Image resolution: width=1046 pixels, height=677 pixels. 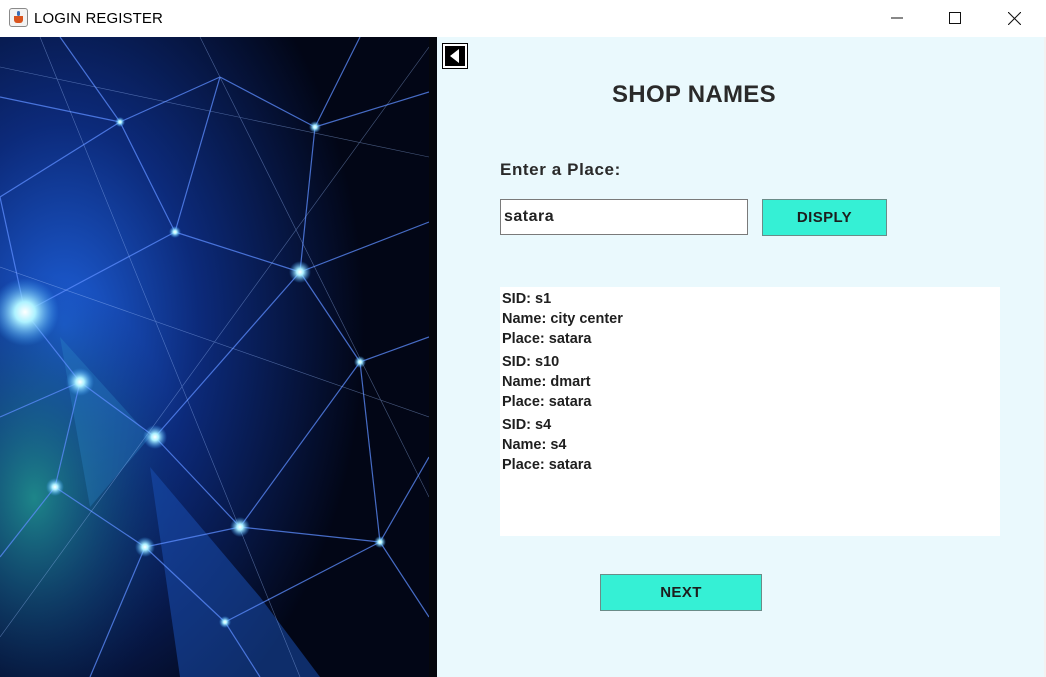 I want to click on page-title: SHOP NAMES, so click(x=694, y=94).